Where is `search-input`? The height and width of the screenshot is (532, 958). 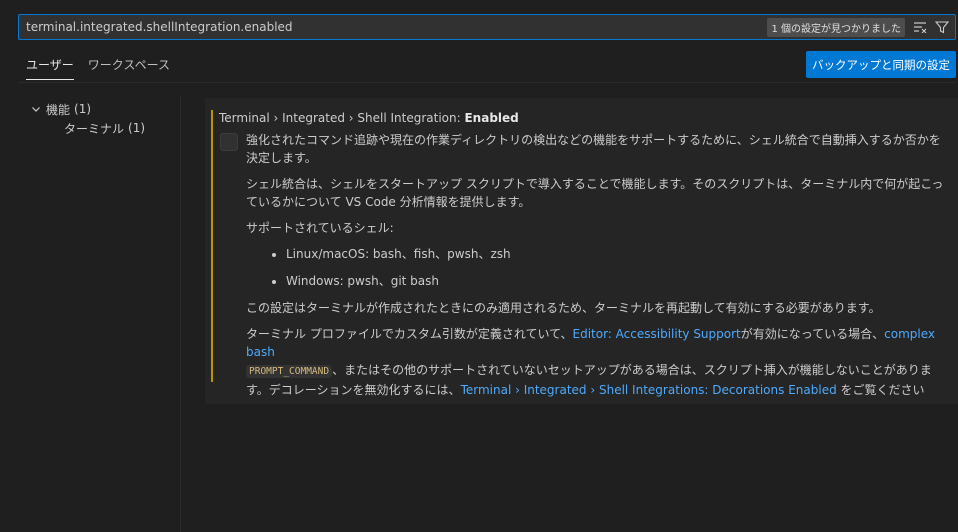
search-input is located at coordinates (393, 27).